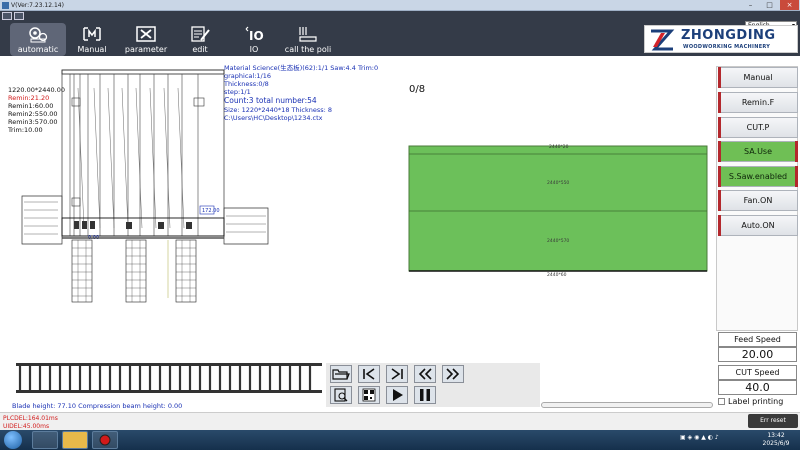 The image size is (800, 450). I want to click on cut-speed-value: 40.0, so click(757, 387).